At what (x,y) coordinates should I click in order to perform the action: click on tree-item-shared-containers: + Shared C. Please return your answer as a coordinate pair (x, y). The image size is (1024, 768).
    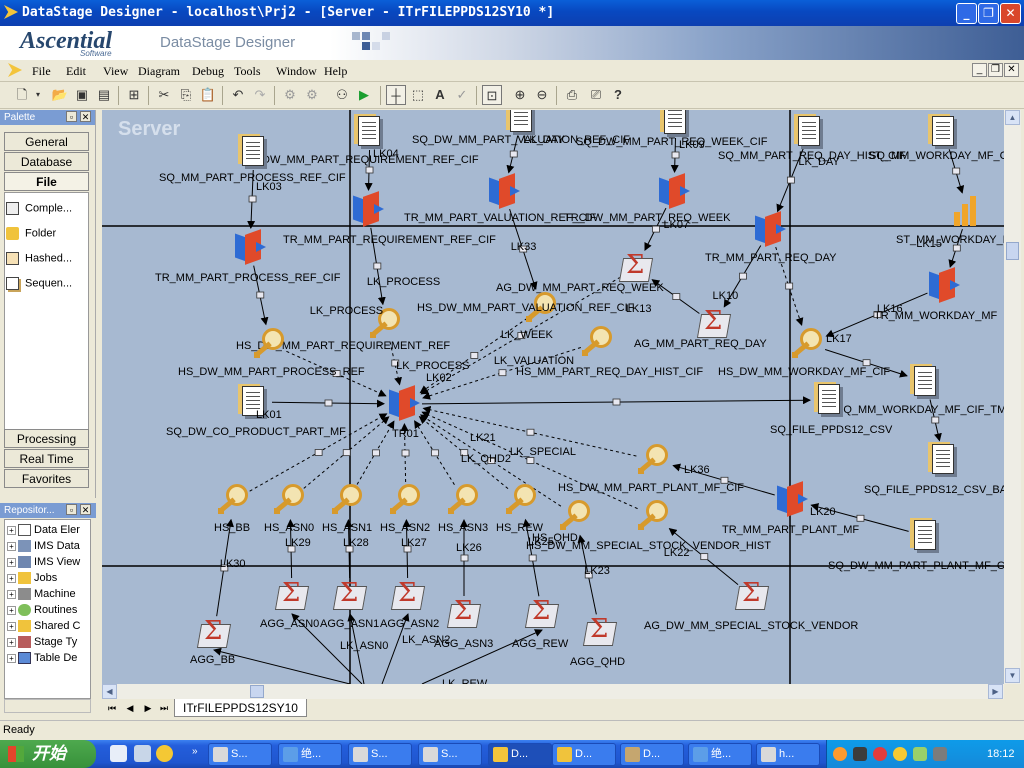
    Looking at the image, I should click on (43, 626).